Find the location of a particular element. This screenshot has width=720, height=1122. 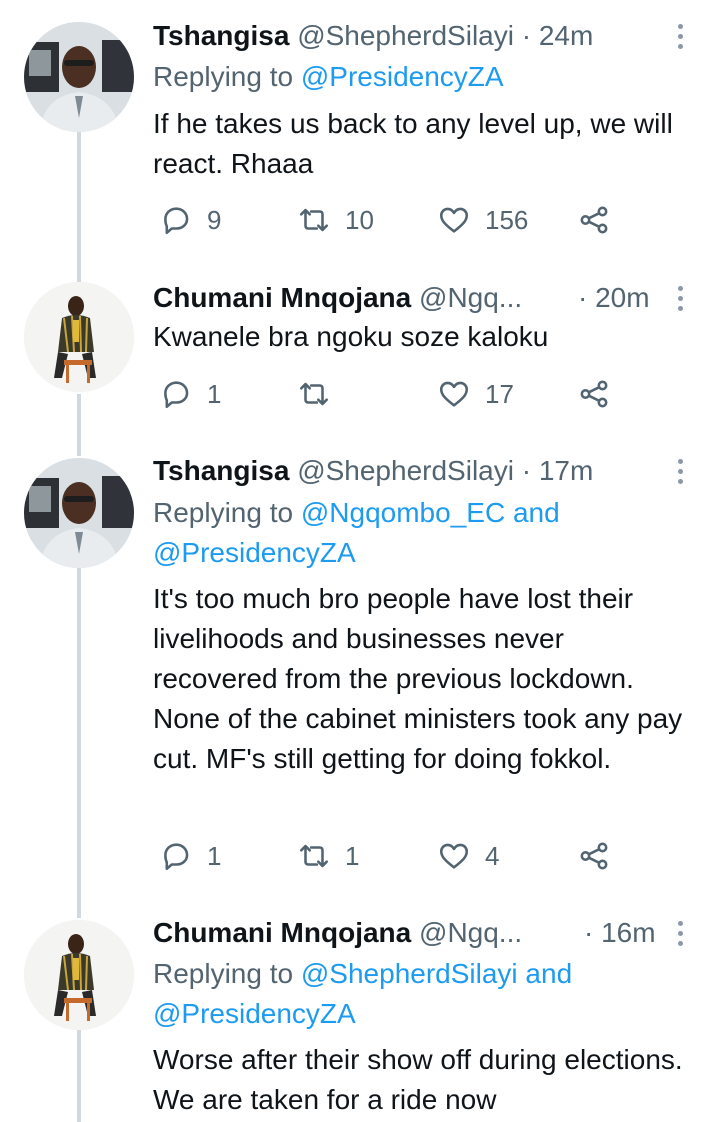

timestamp: 17m is located at coordinates (566, 470).